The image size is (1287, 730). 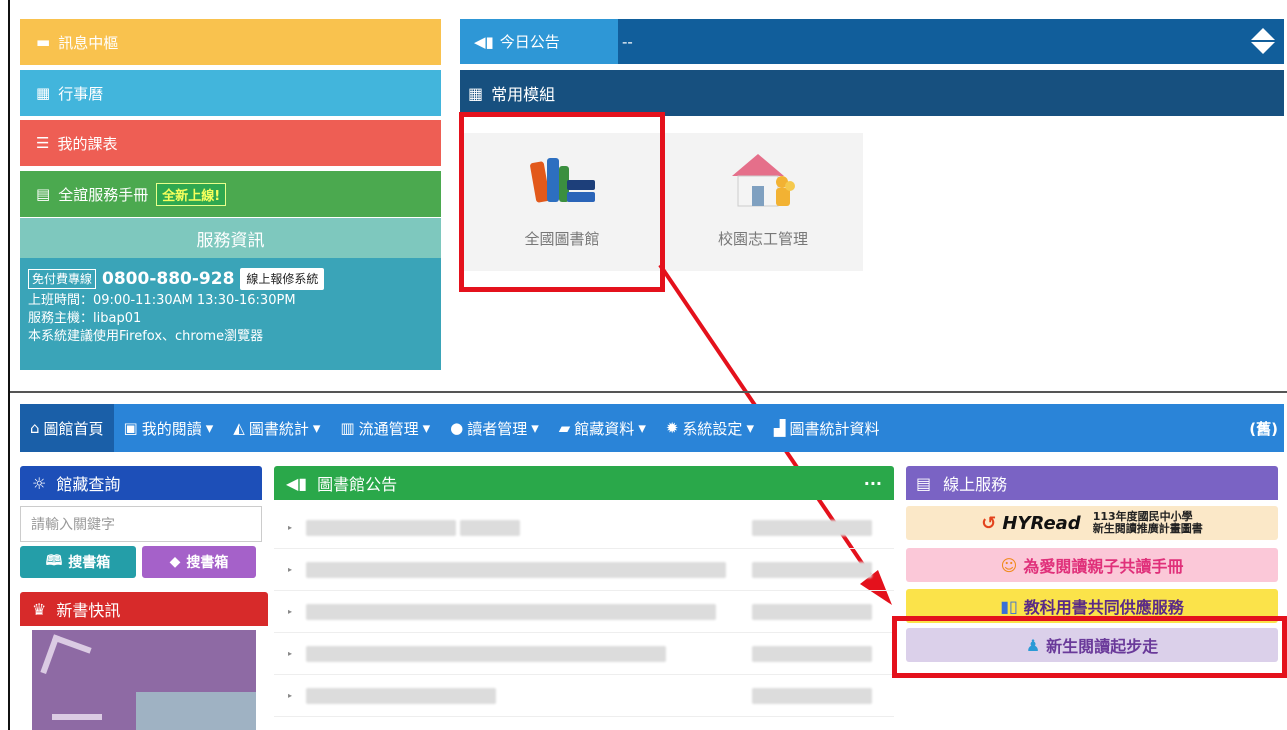 What do you see at coordinates (779, 428) in the screenshot?
I see `bar-chart-icon: ▟` at bounding box center [779, 428].